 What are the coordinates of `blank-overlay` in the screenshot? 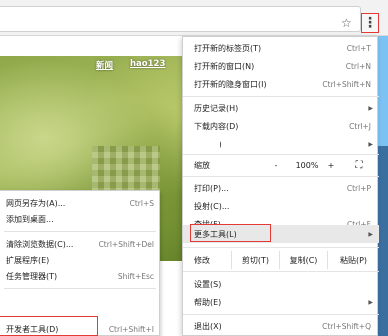 It's located at (204, 143).